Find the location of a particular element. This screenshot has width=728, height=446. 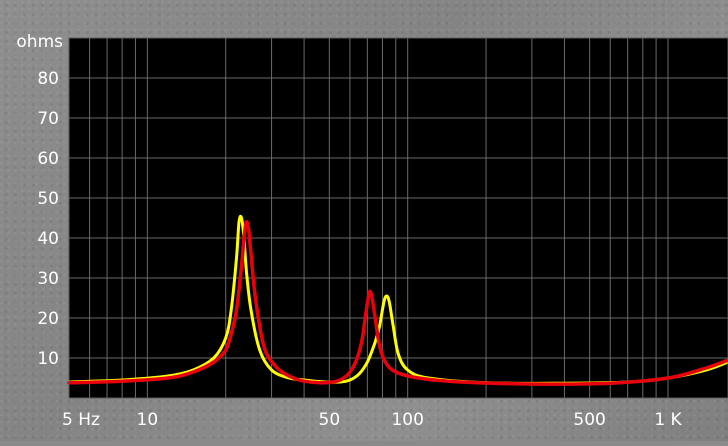

x-tick-label: 1 K is located at coordinates (668, 420).